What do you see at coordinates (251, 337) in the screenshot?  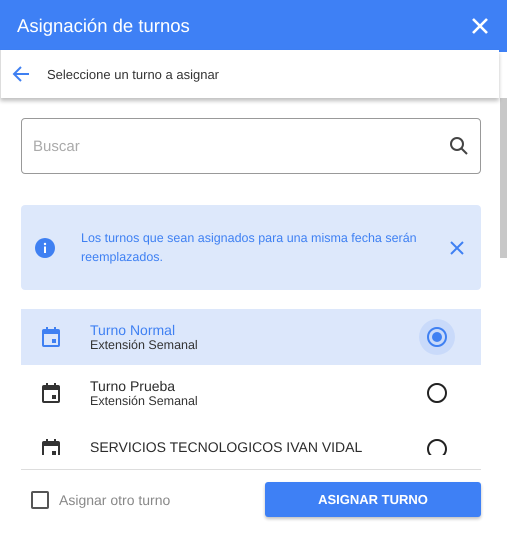 I see `shift-row: Turno Normal Extensión Semanal` at bounding box center [251, 337].